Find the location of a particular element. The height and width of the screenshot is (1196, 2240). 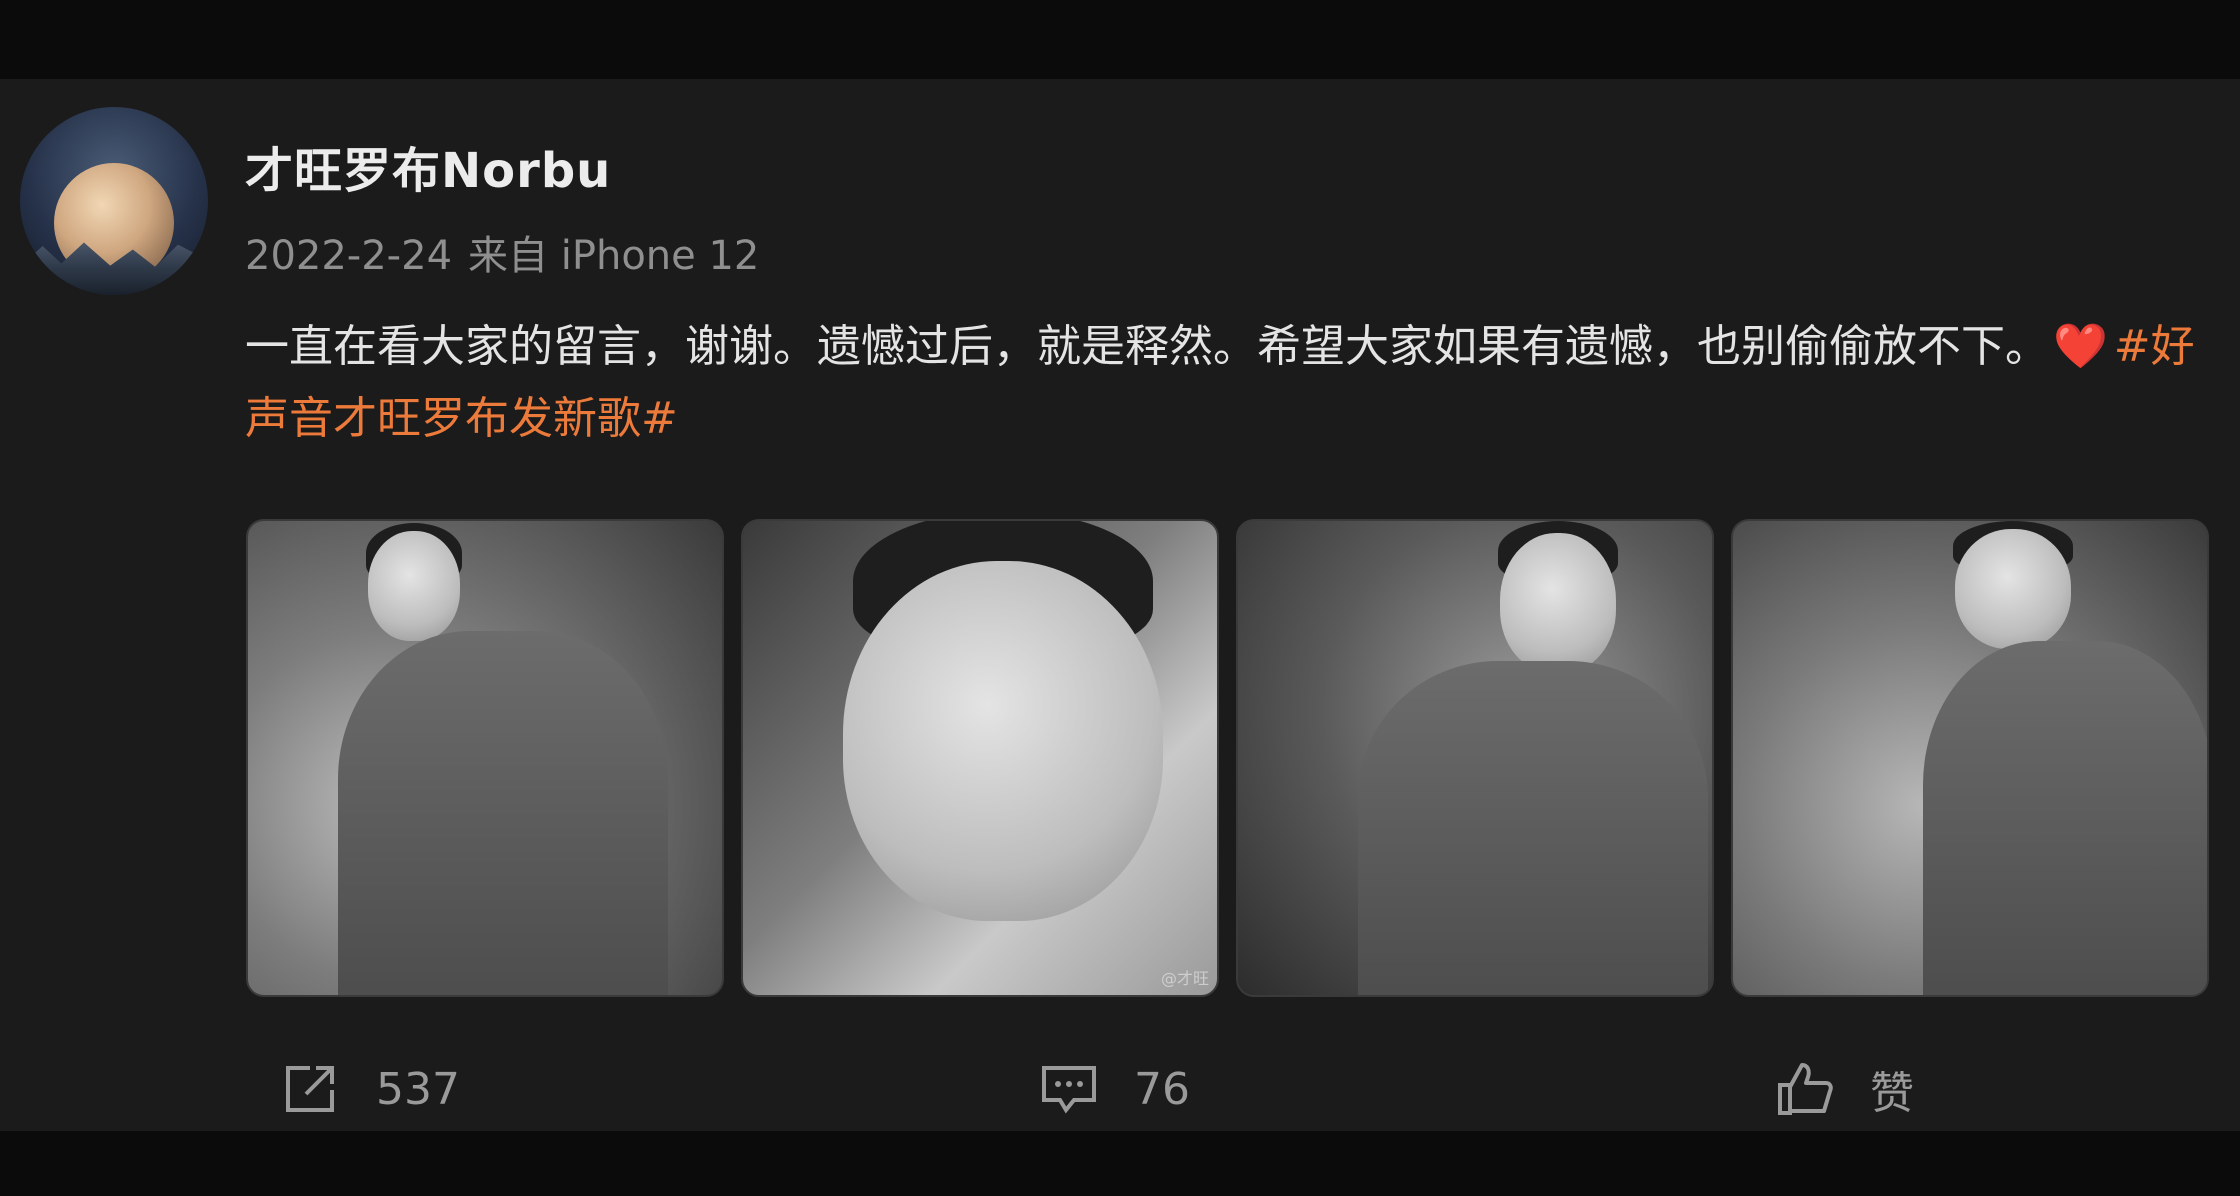

author-avatar is located at coordinates (114, 201).